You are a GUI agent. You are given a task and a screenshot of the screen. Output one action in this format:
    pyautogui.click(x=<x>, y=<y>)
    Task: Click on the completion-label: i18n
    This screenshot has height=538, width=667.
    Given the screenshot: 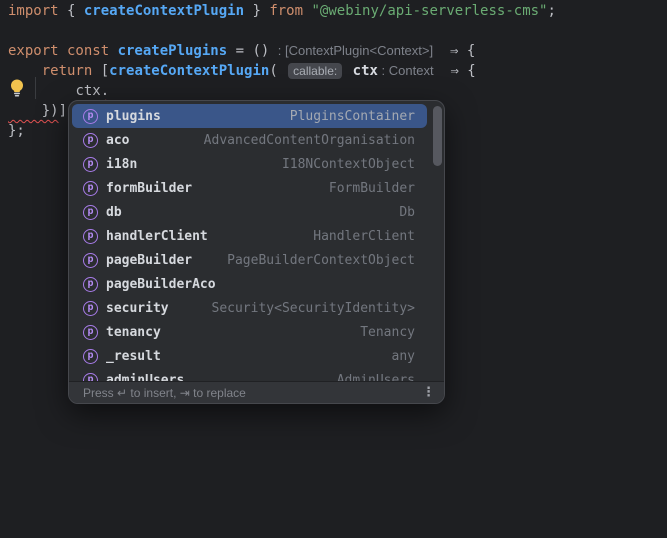 What is the action you would take?
    pyautogui.click(x=122, y=164)
    